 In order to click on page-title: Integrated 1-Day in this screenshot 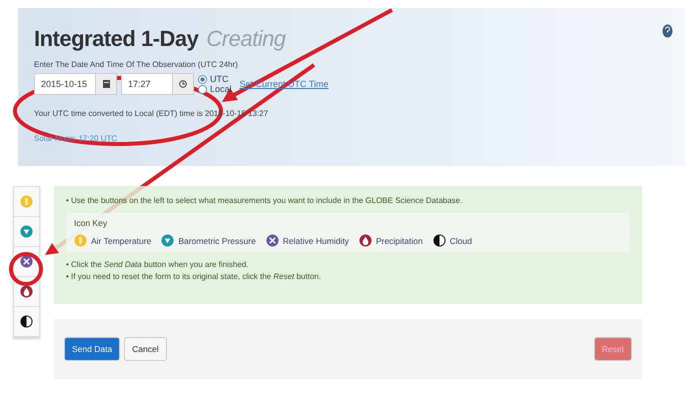, I will do `click(116, 39)`.